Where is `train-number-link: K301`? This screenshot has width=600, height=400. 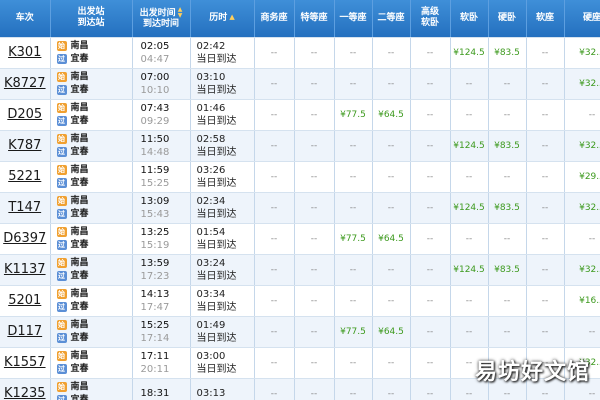
train-number-link: K301 is located at coordinates (24, 52).